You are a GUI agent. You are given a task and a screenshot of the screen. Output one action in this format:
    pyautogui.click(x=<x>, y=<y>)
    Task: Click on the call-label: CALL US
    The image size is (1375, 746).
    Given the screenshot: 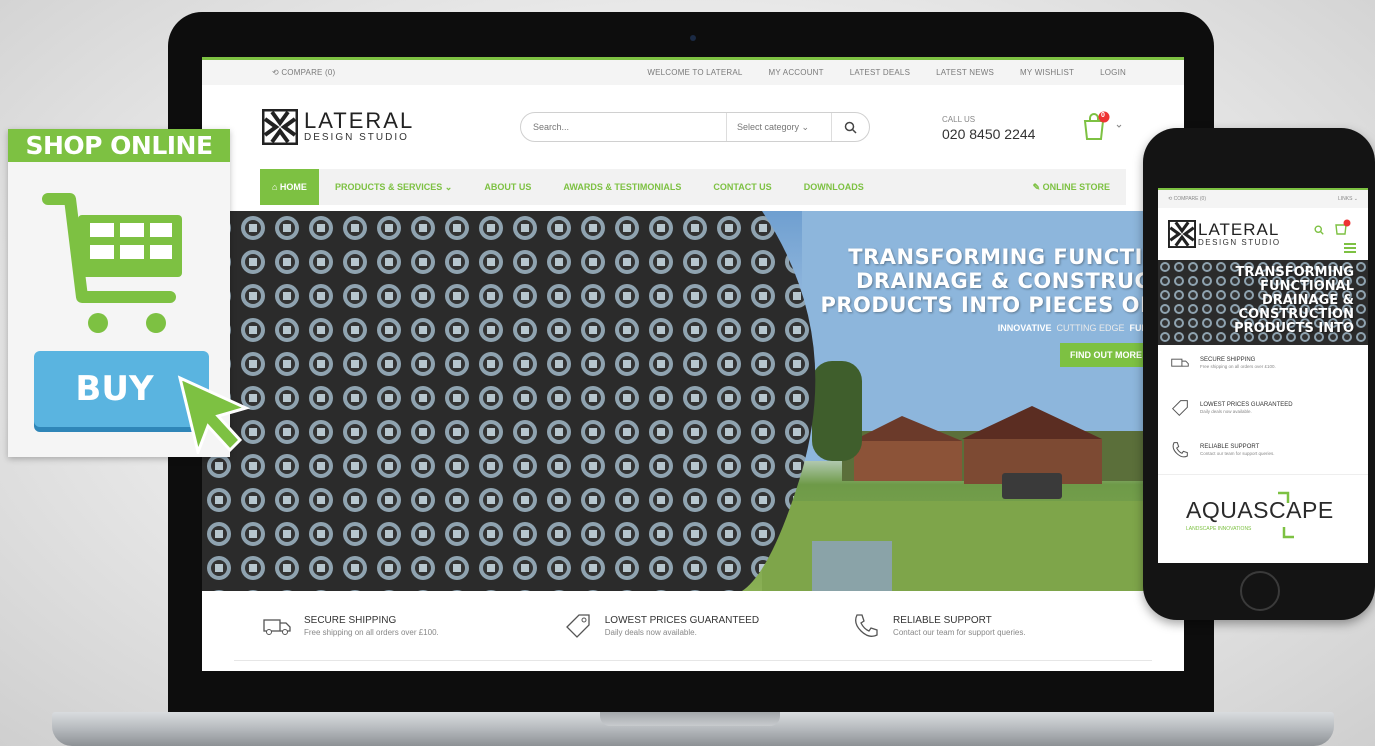 What is the action you would take?
    pyautogui.click(x=959, y=119)
    